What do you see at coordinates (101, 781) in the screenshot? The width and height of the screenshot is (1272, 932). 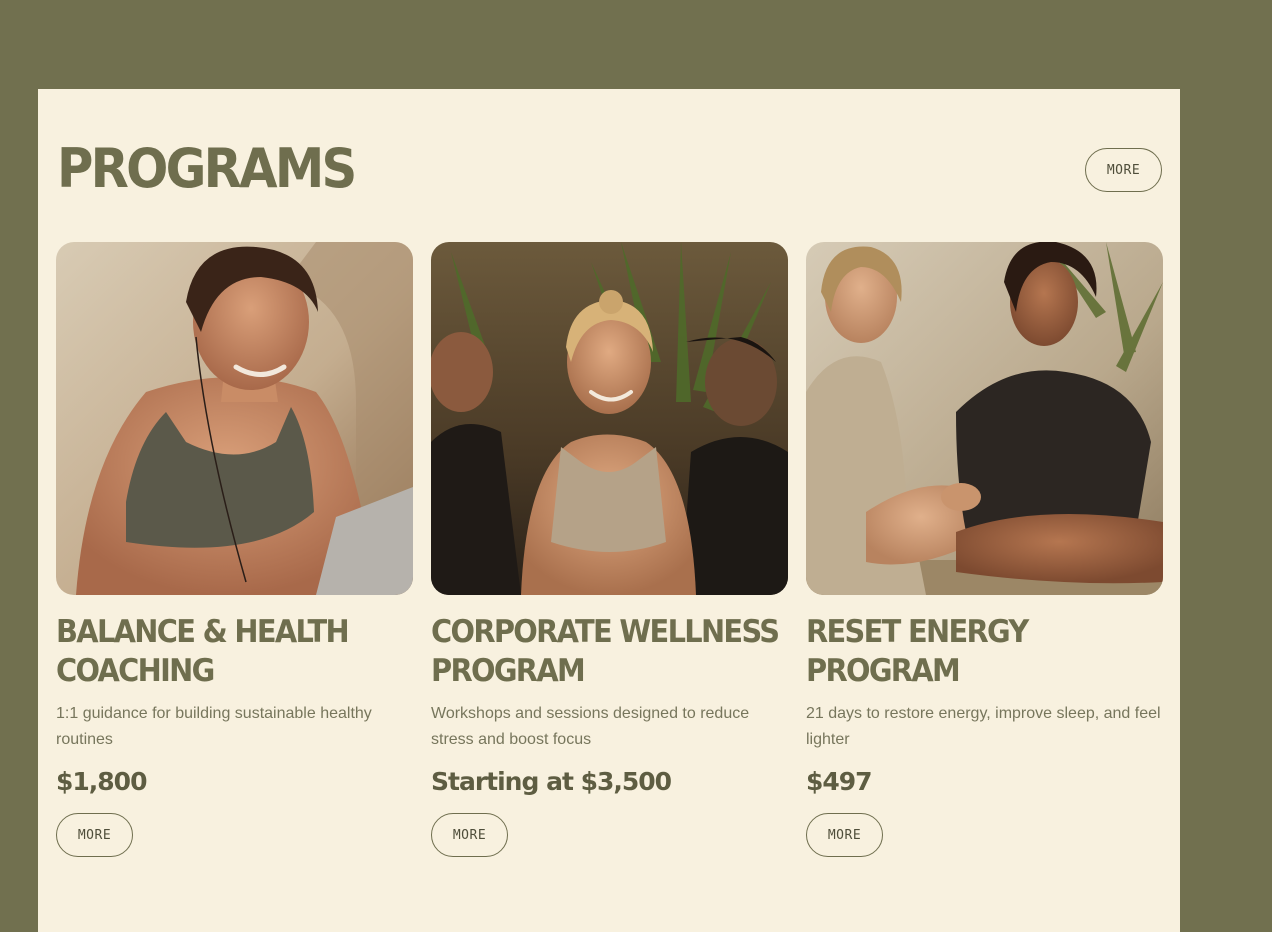 I see `program-price: $1,800` at bounding box center [101, 781].